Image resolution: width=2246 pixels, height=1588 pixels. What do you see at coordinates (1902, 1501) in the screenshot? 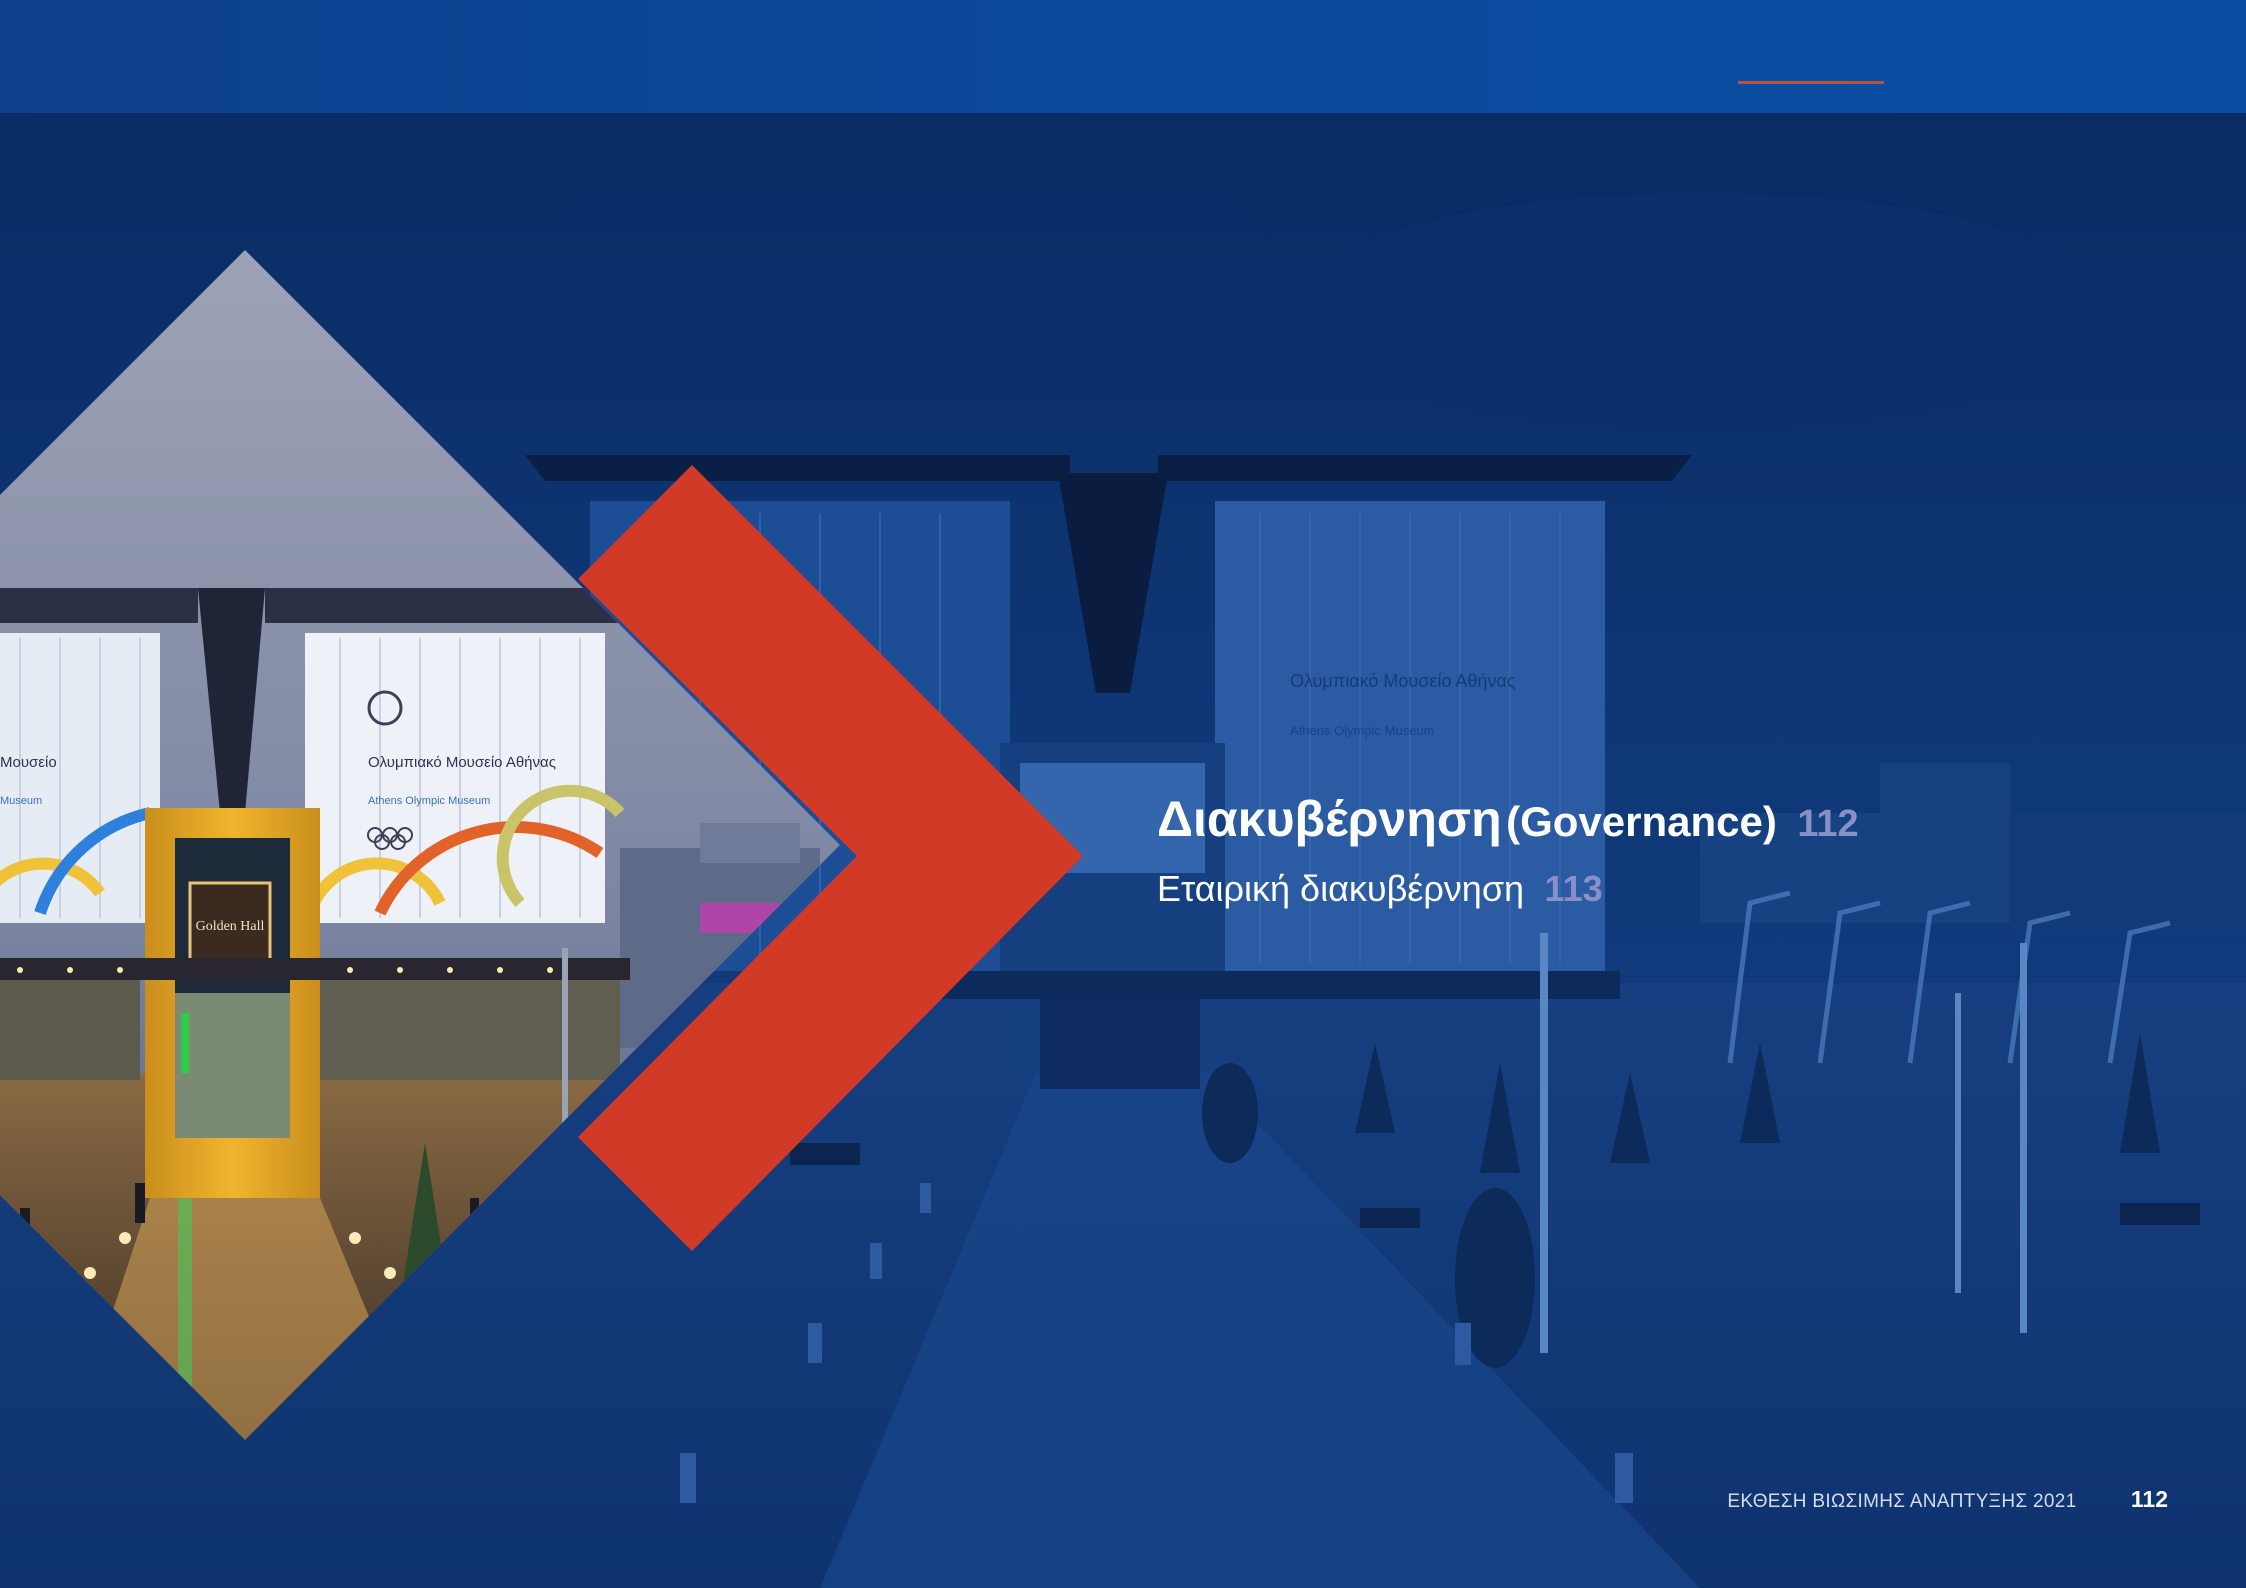
I see `footer-report-title: ΕΚΘΕΣΗ ΒΙΩΣΙΜΗΣ ΑΝΑΠΤΥΞΗΣ 2021` at bounding box center [1902, 1501].